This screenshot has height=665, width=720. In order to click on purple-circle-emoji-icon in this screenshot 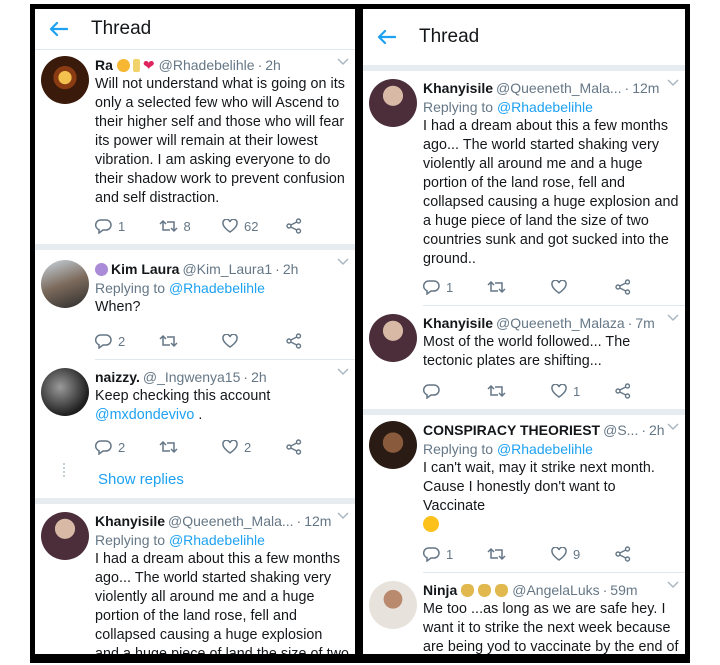, I will do `click(101, 269)`.